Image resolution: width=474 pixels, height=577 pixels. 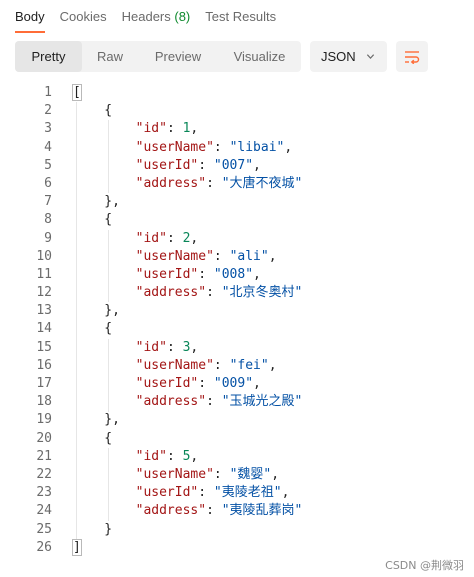 What do you see at coordinates (181, 493) in the screenshot?
I see `code-text: "userId": "夷陵老祖",` at bounding box center [181, 493].